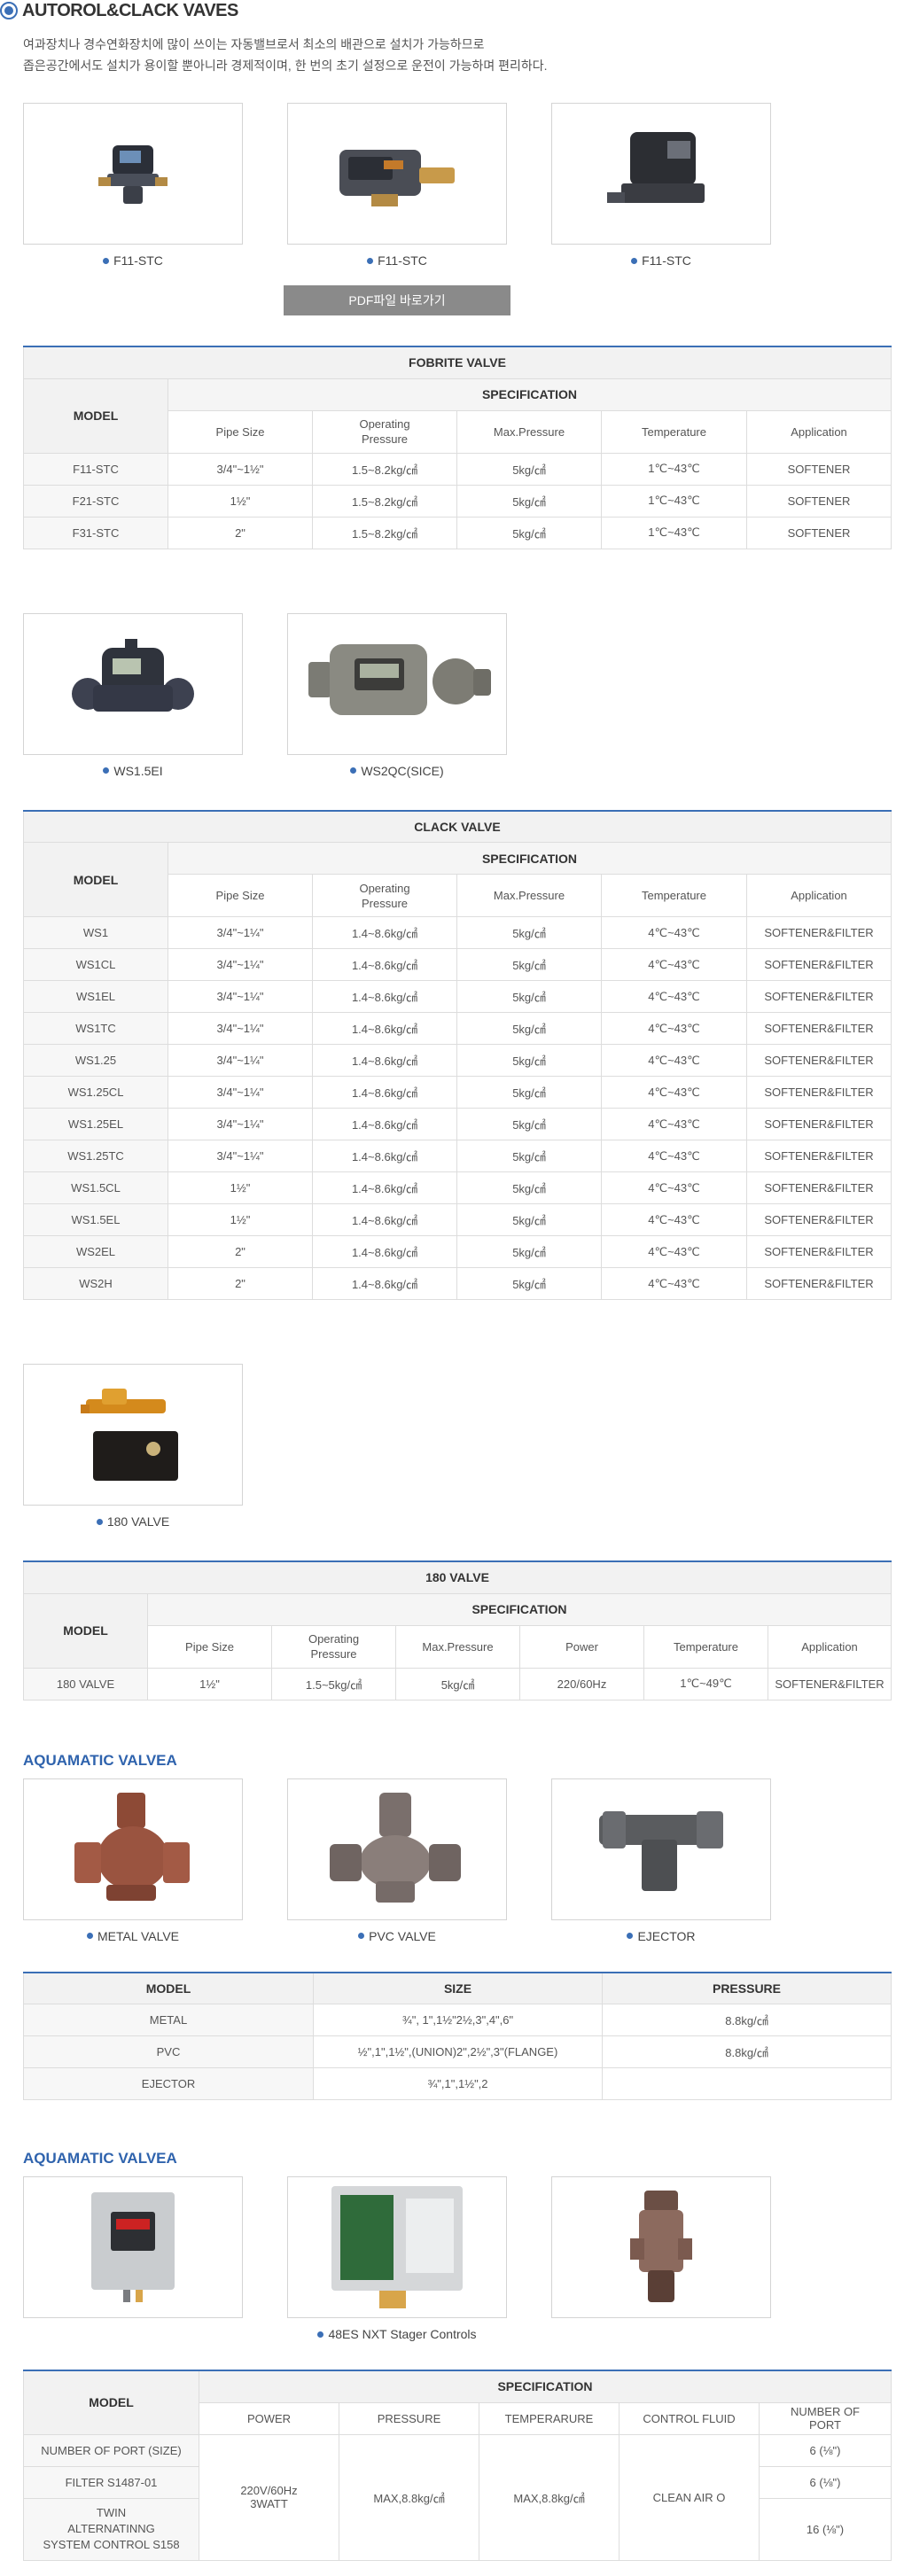 The height and width of the screenshot is (2576, 904). What do you see at coordinates (384, 896) in the screenshot?
I see `column-header: Operating Pressure` at bounding box center [384, 896].